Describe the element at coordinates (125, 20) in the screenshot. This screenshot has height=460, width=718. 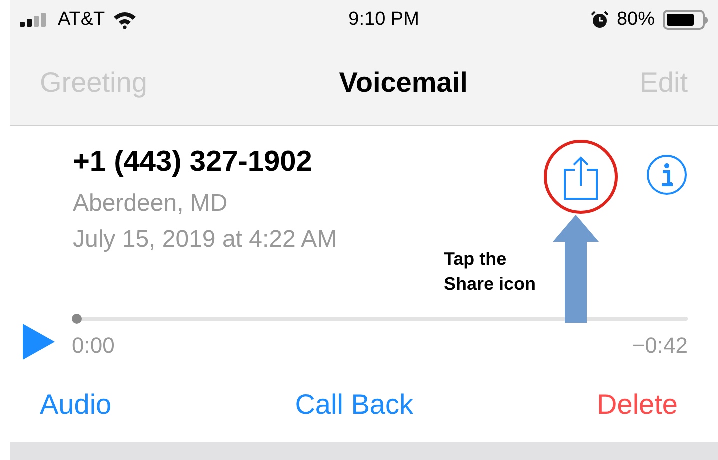
I see `wifi-icon` at that location.